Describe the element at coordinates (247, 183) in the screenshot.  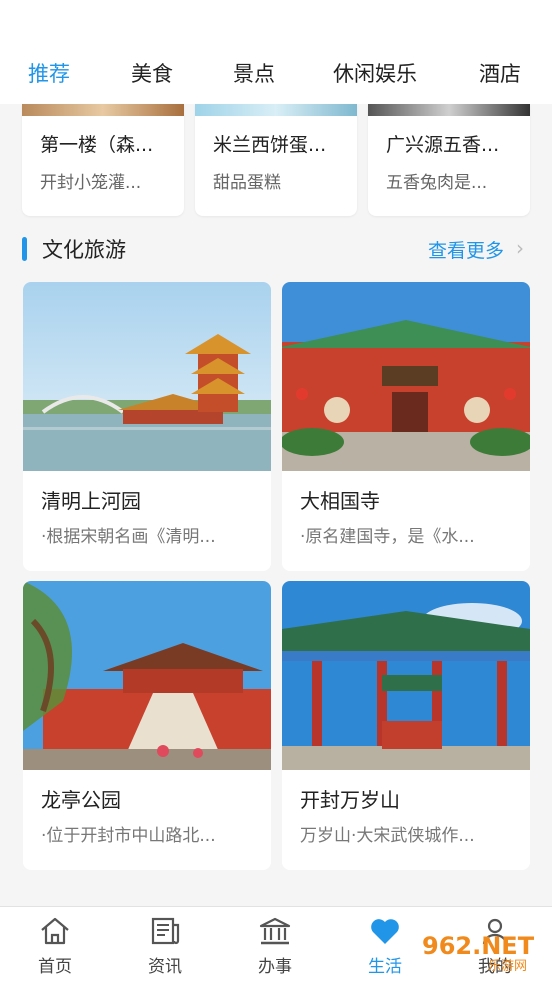
I see `food-card-subtitle: 甜品蛋糕` at that location.